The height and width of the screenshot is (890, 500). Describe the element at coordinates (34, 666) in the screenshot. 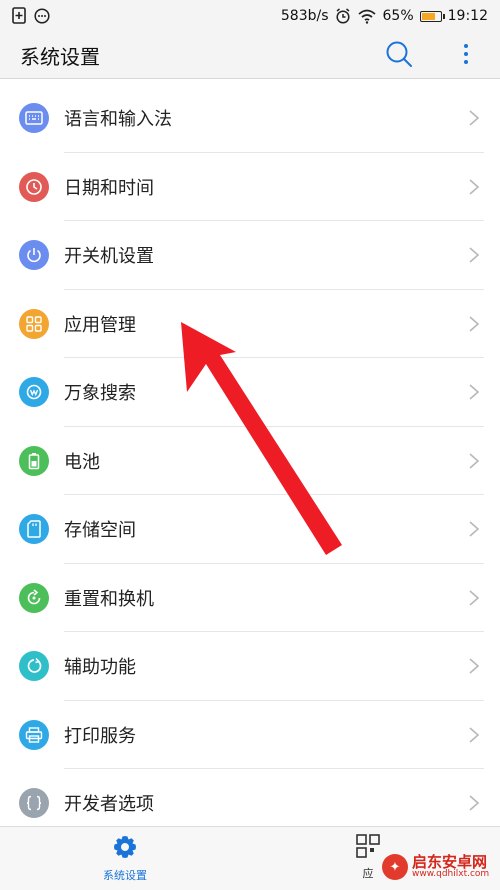

I see `accessibility-icon` at that location.